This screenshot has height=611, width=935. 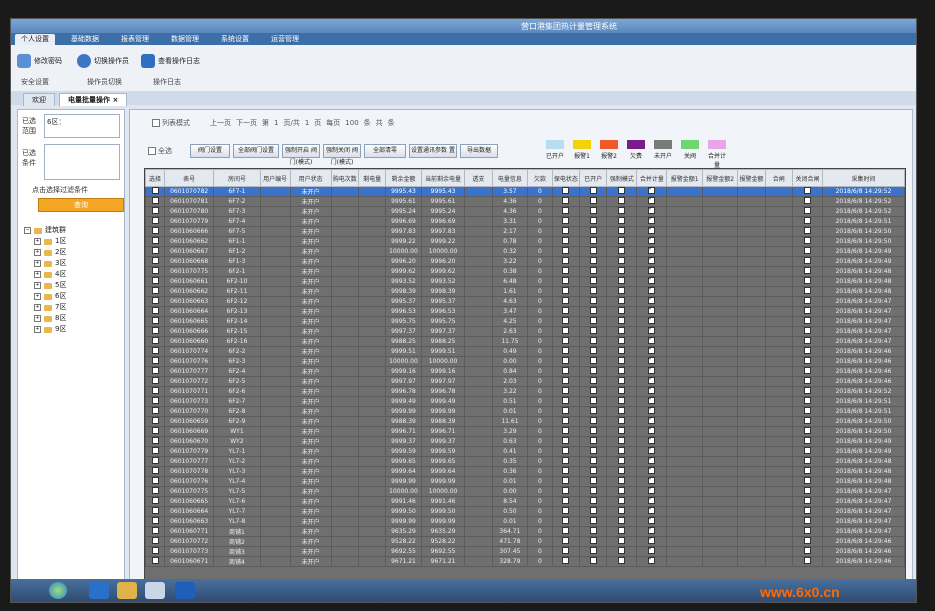 I want to click on menu-tab: 个人设置, so click(x=35, y=39).